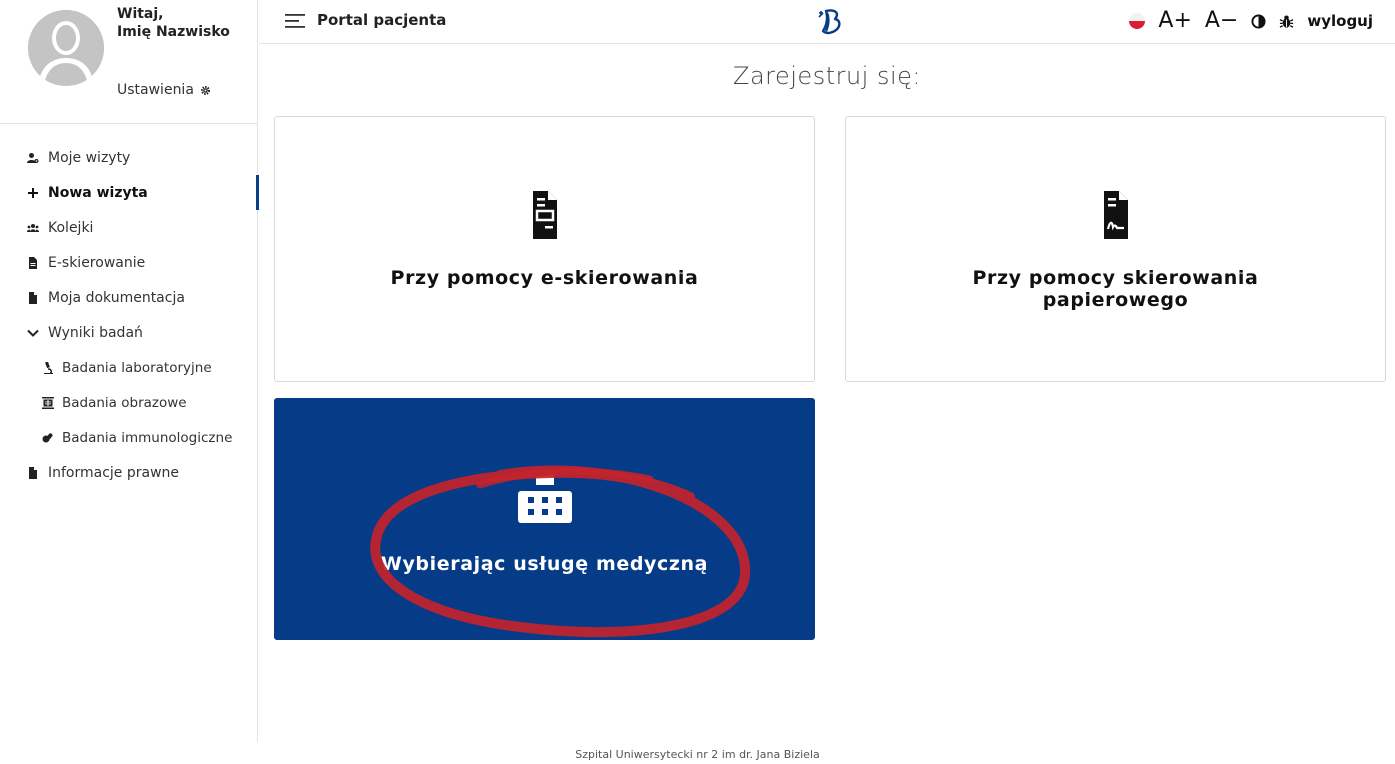  Describe the element at coordinates (1137, 21) in the screenshot. I see `language-flag-icon` at that location.